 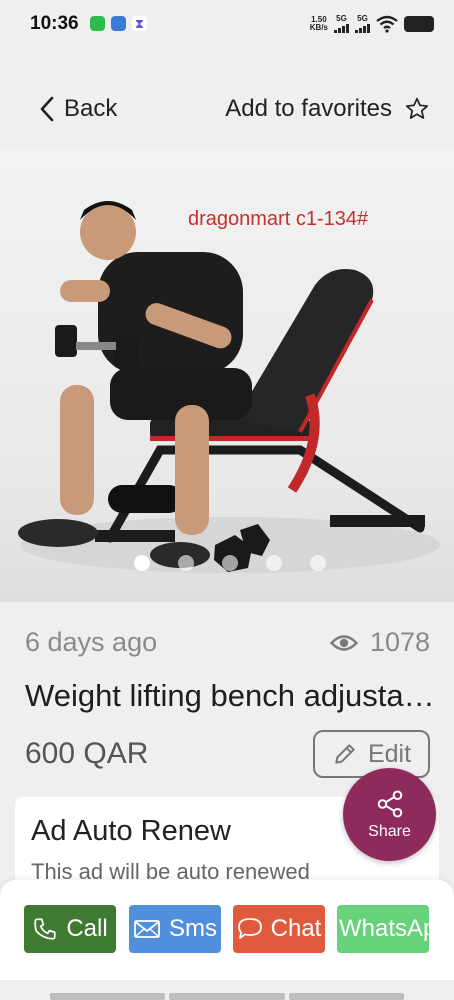 I want to click on status-notification-icons: ⧗, so click(x=118, y=23).